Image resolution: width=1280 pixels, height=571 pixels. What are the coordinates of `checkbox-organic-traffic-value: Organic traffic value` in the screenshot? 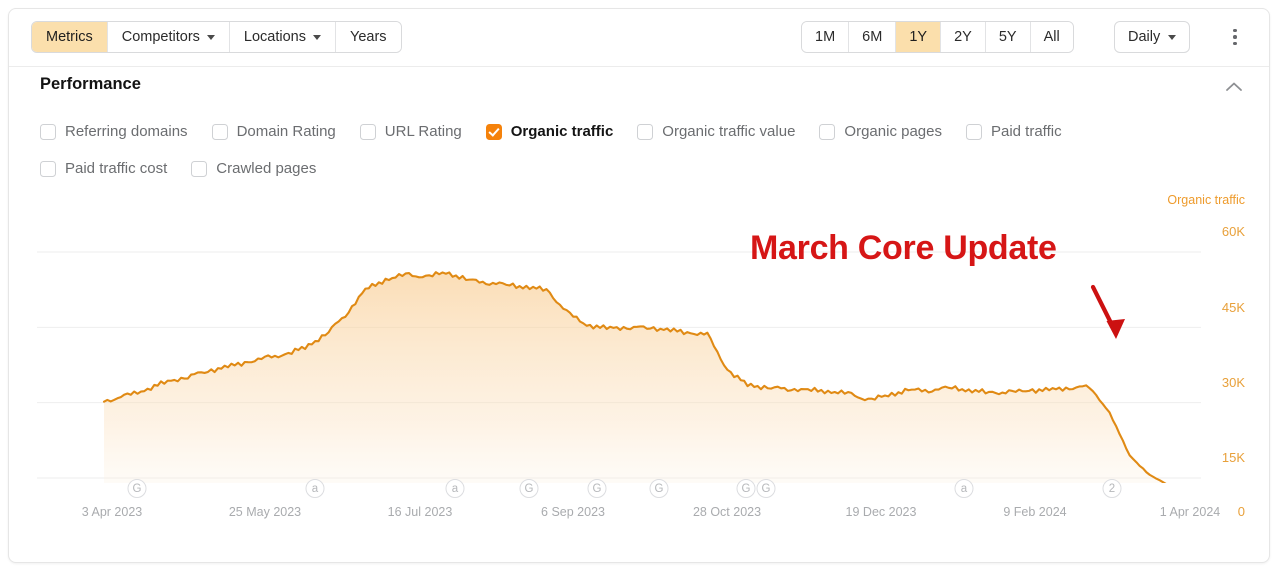 It's located at (716, 131).